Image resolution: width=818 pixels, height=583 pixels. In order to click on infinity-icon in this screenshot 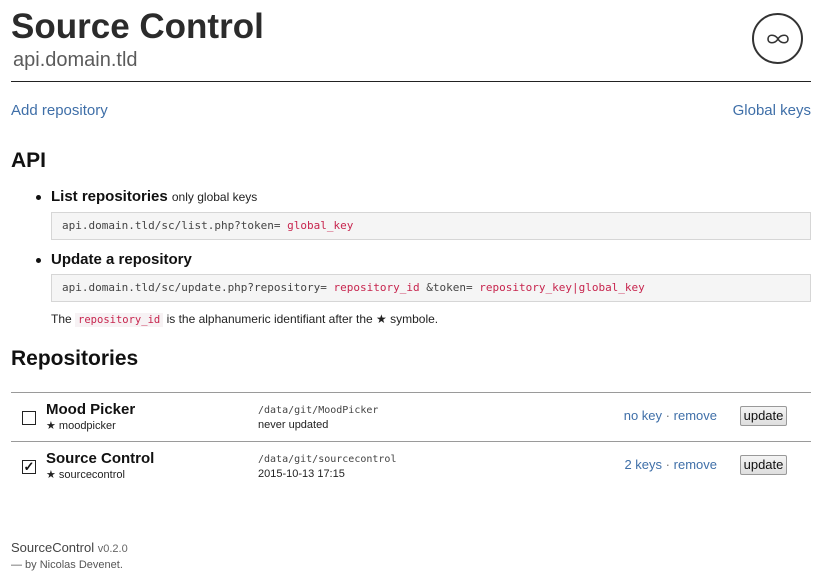, I will do `click(777, 38)`.